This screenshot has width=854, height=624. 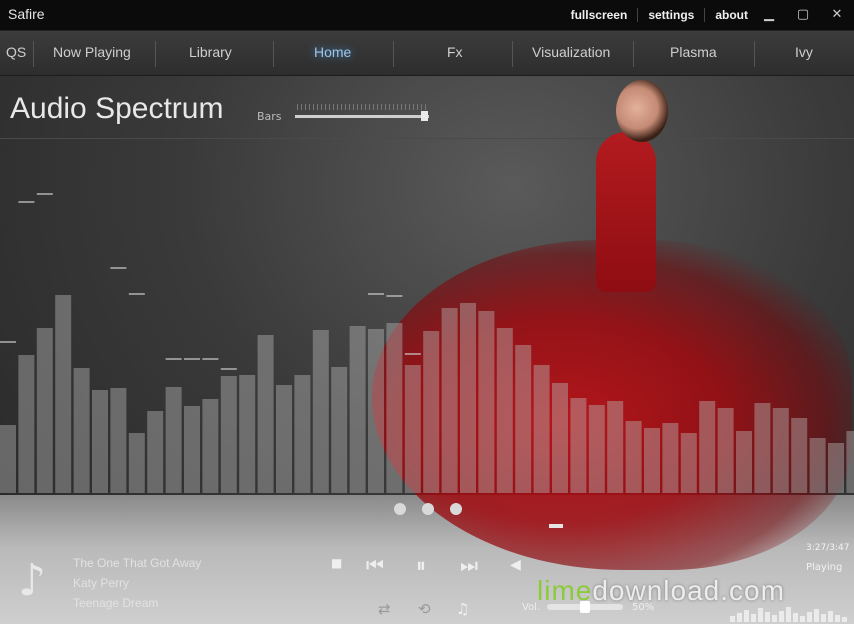 I want to click on track-artist: Katy Perry, so click(x=101, y=583).